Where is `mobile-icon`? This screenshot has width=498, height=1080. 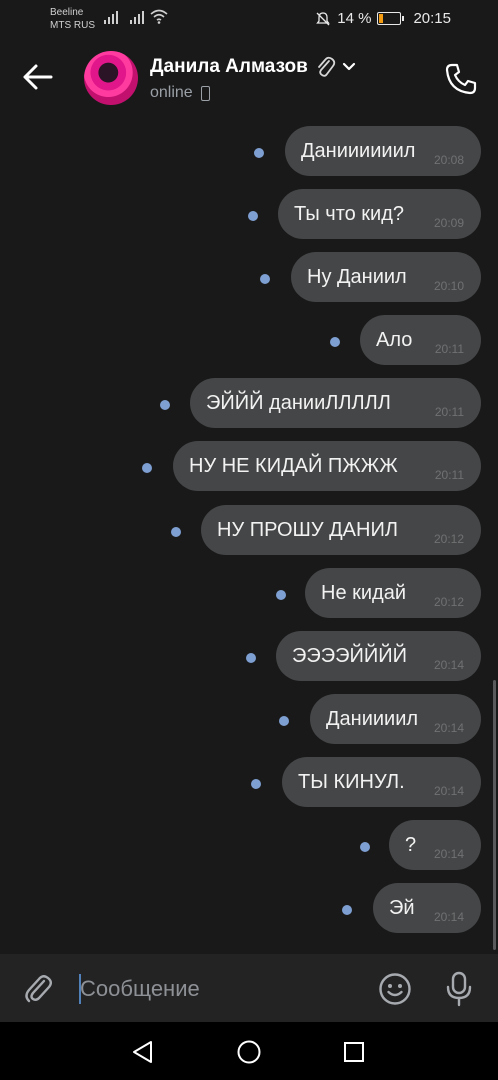 mobile-icon is located at coordinates (205, 93).